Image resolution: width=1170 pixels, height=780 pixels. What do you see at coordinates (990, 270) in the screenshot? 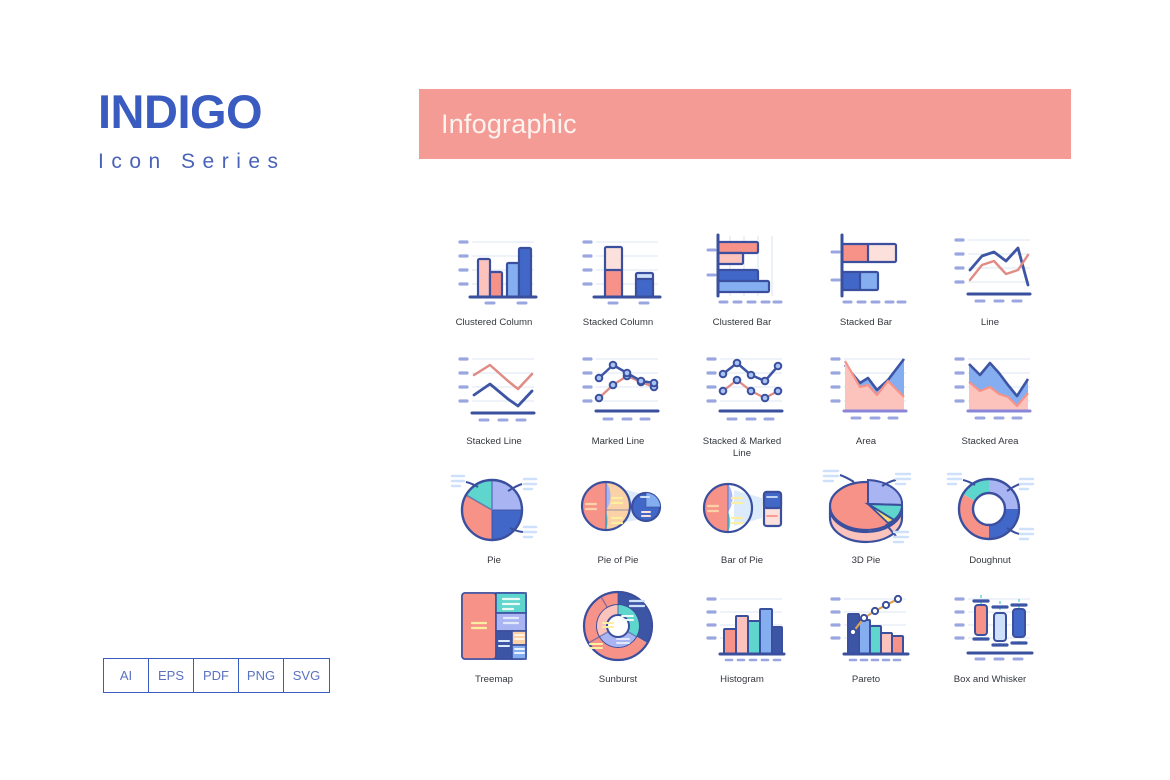
I see `line-chart-icon` at bounding box center [990, 270].